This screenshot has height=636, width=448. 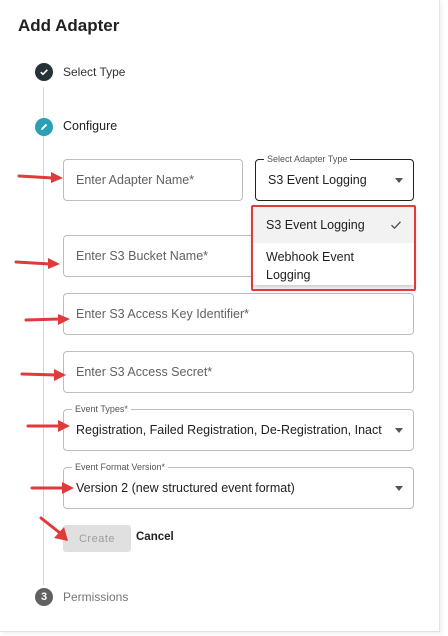 What do you see at coordinates (155, 537) in the screenshot?
I see `cancel-button: Cancel` at bounding box center [155, 537].